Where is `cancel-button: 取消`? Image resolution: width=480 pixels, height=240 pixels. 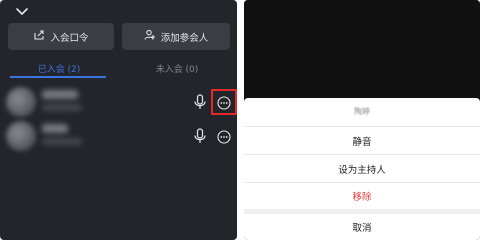 cancel-button: 取消 is located at coordinates (362, 226).